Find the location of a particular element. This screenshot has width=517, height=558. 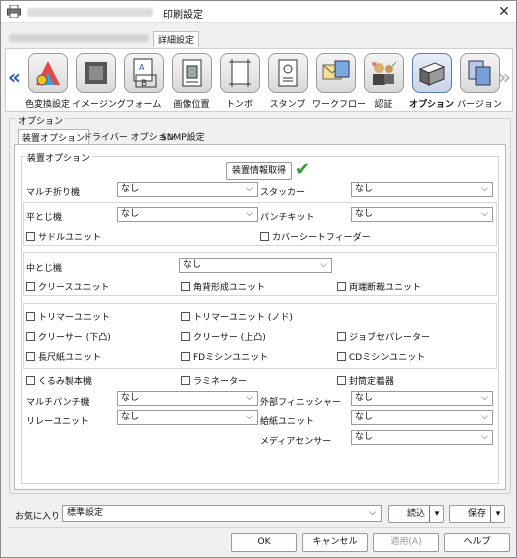

cancel-button: キャンセル is located at coordinates (335, 542).